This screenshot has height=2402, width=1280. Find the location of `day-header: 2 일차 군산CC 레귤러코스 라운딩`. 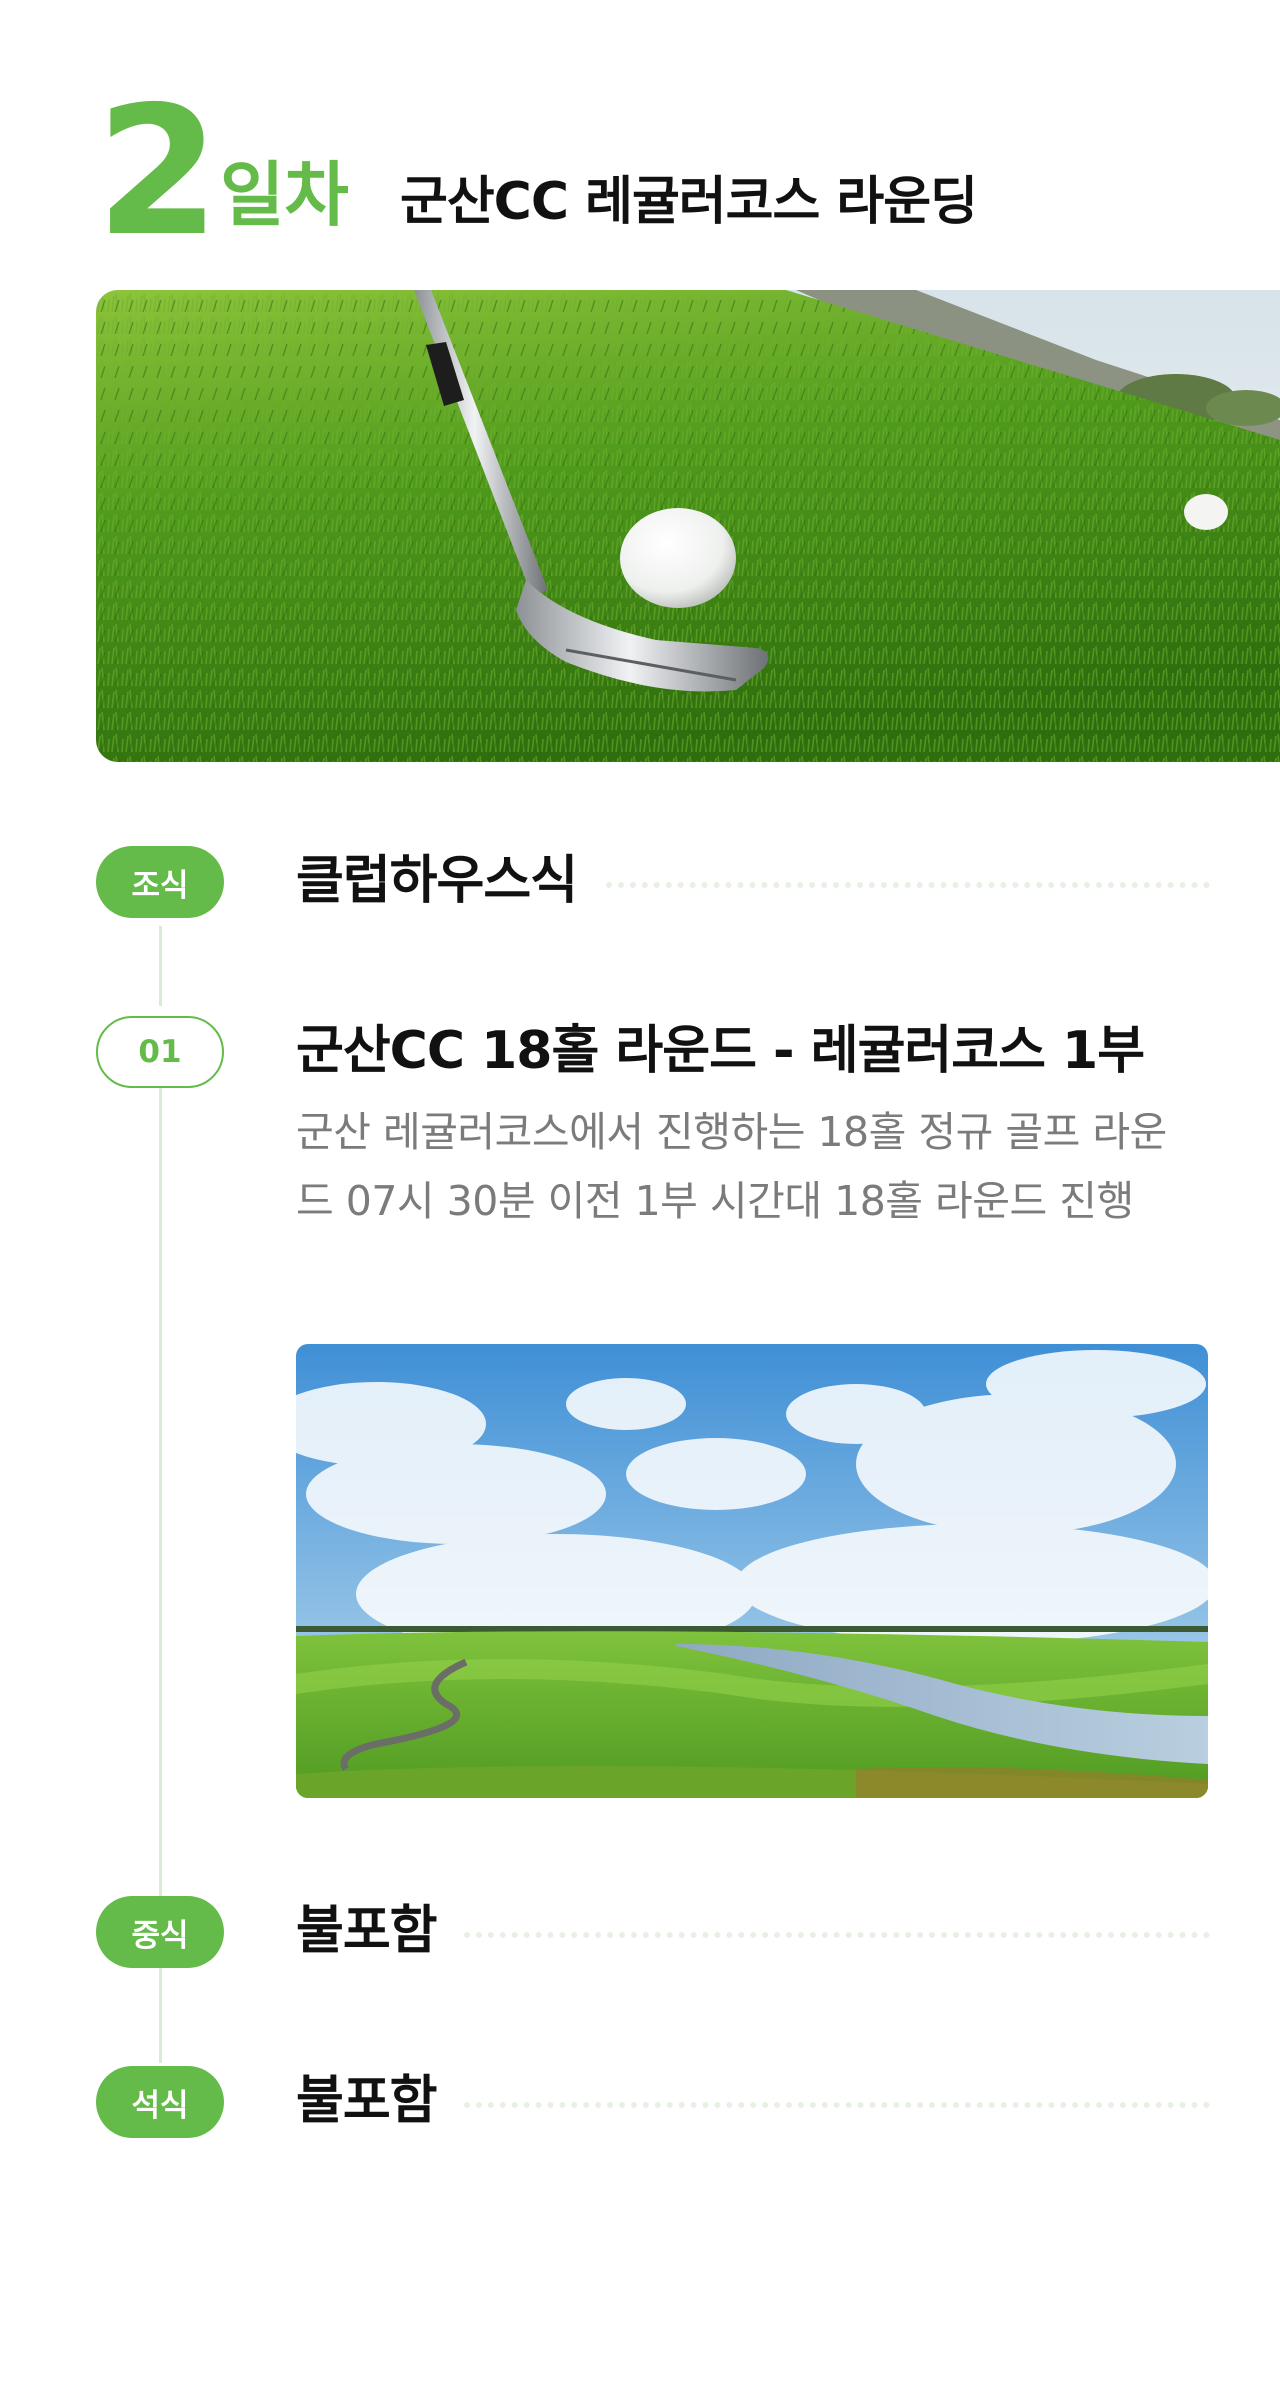

day-header: 2 일차 군산CC 레귤러코스 라운딩 is located at coordinates (666, 171).